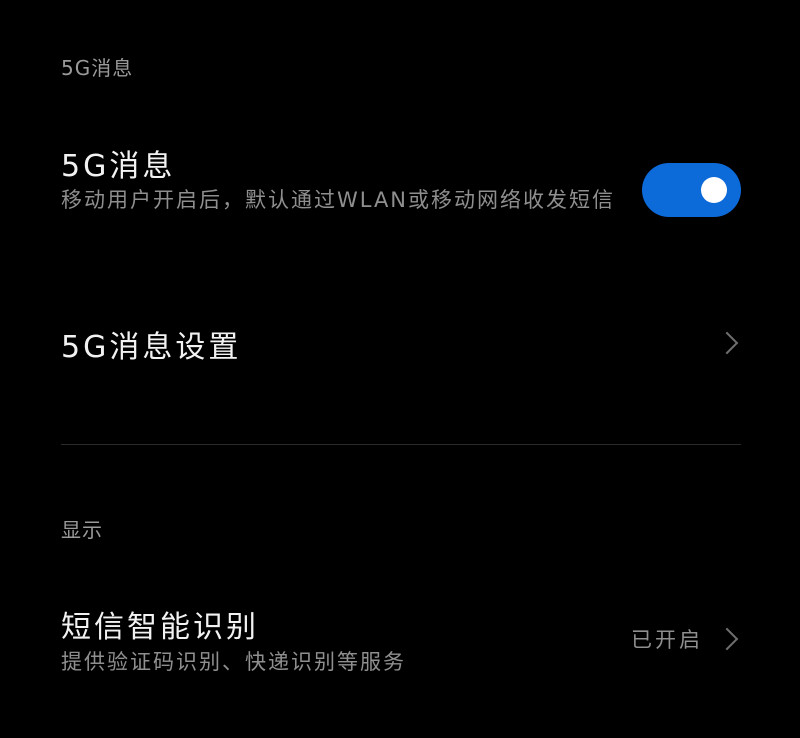 The image size is (800, 738). I want to click on toggle-knob, so click(714, 190).